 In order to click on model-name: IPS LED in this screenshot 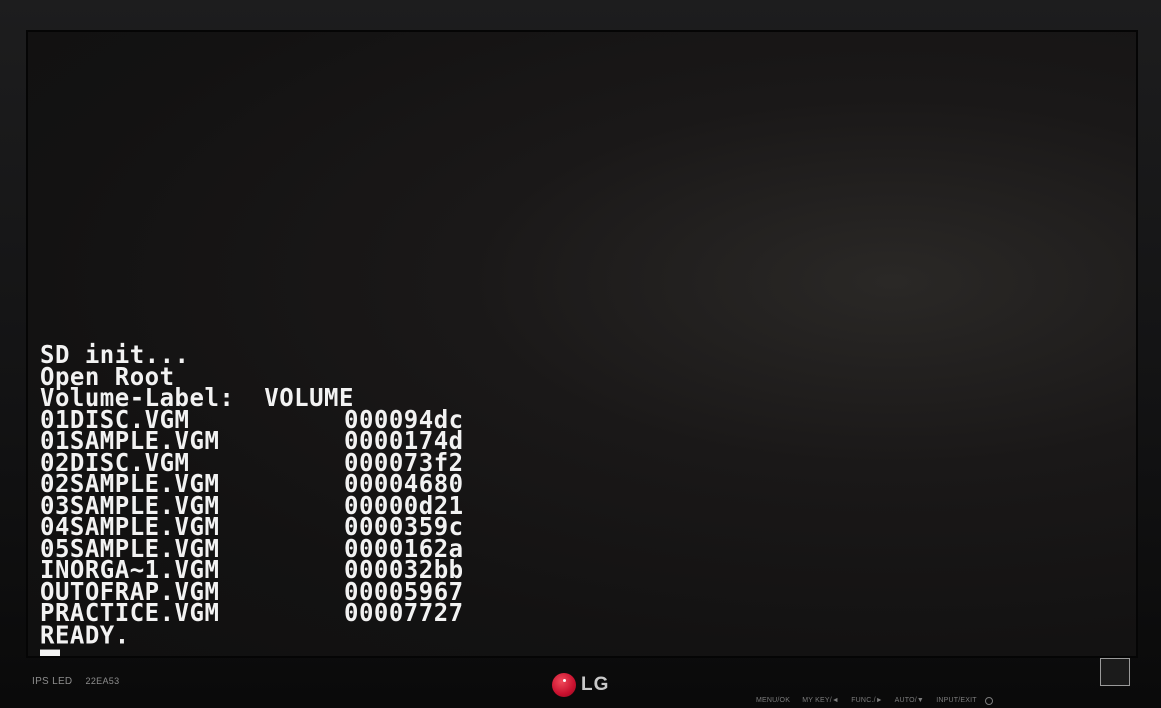, I will do `click(52, 681)`.